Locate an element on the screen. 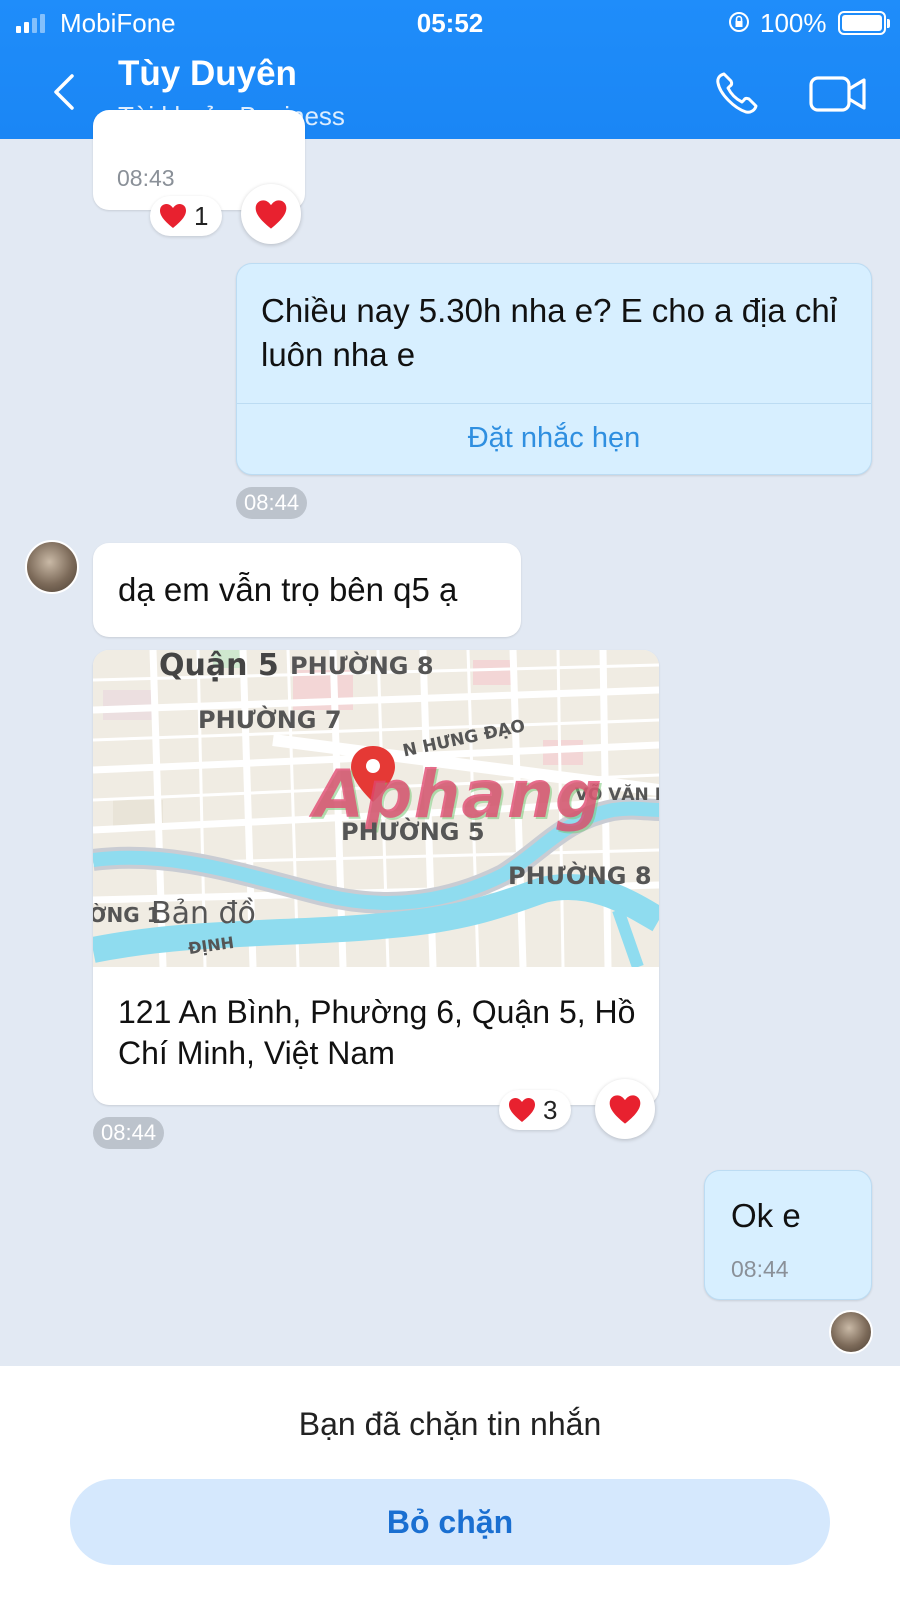 This screenshot has width=900, height=1600. map-label: PHƯỜNG 5 is located at coordinates (413, 832).